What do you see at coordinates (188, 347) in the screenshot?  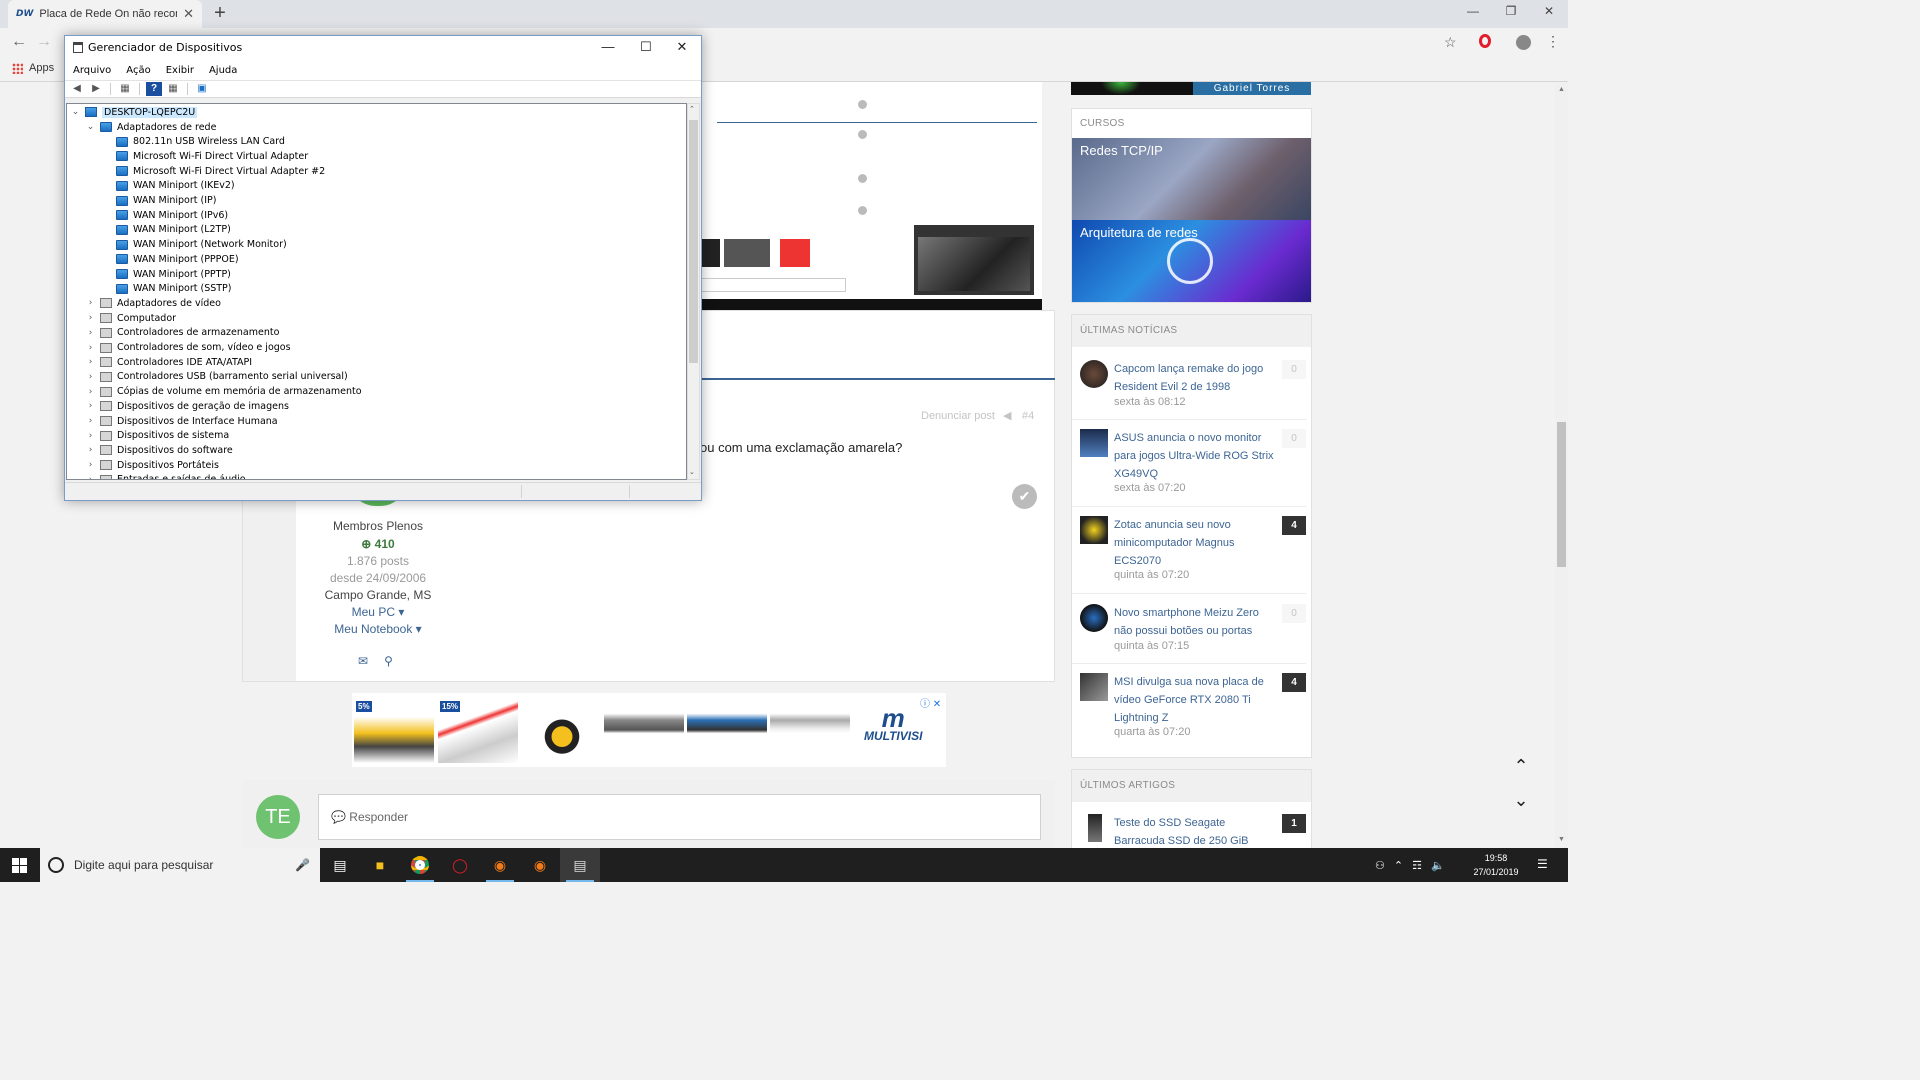 I see `tree-category: › Controladores de som, vídeo e jogos` at bounding box center [188, 347].